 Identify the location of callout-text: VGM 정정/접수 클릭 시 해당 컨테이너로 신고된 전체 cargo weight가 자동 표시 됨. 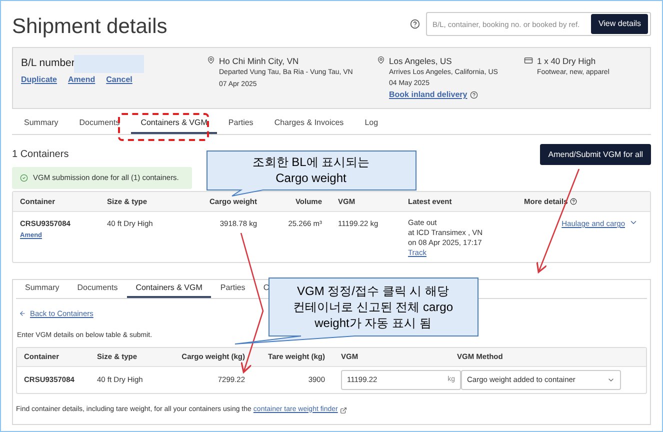
(373, 307).